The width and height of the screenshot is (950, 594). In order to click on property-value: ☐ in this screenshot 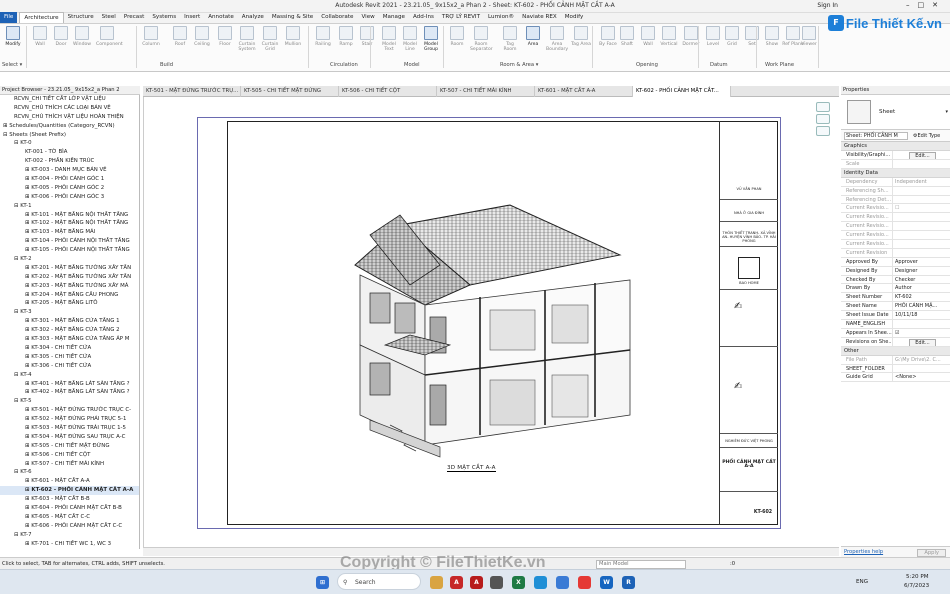, I will do `click(921, 208)`.